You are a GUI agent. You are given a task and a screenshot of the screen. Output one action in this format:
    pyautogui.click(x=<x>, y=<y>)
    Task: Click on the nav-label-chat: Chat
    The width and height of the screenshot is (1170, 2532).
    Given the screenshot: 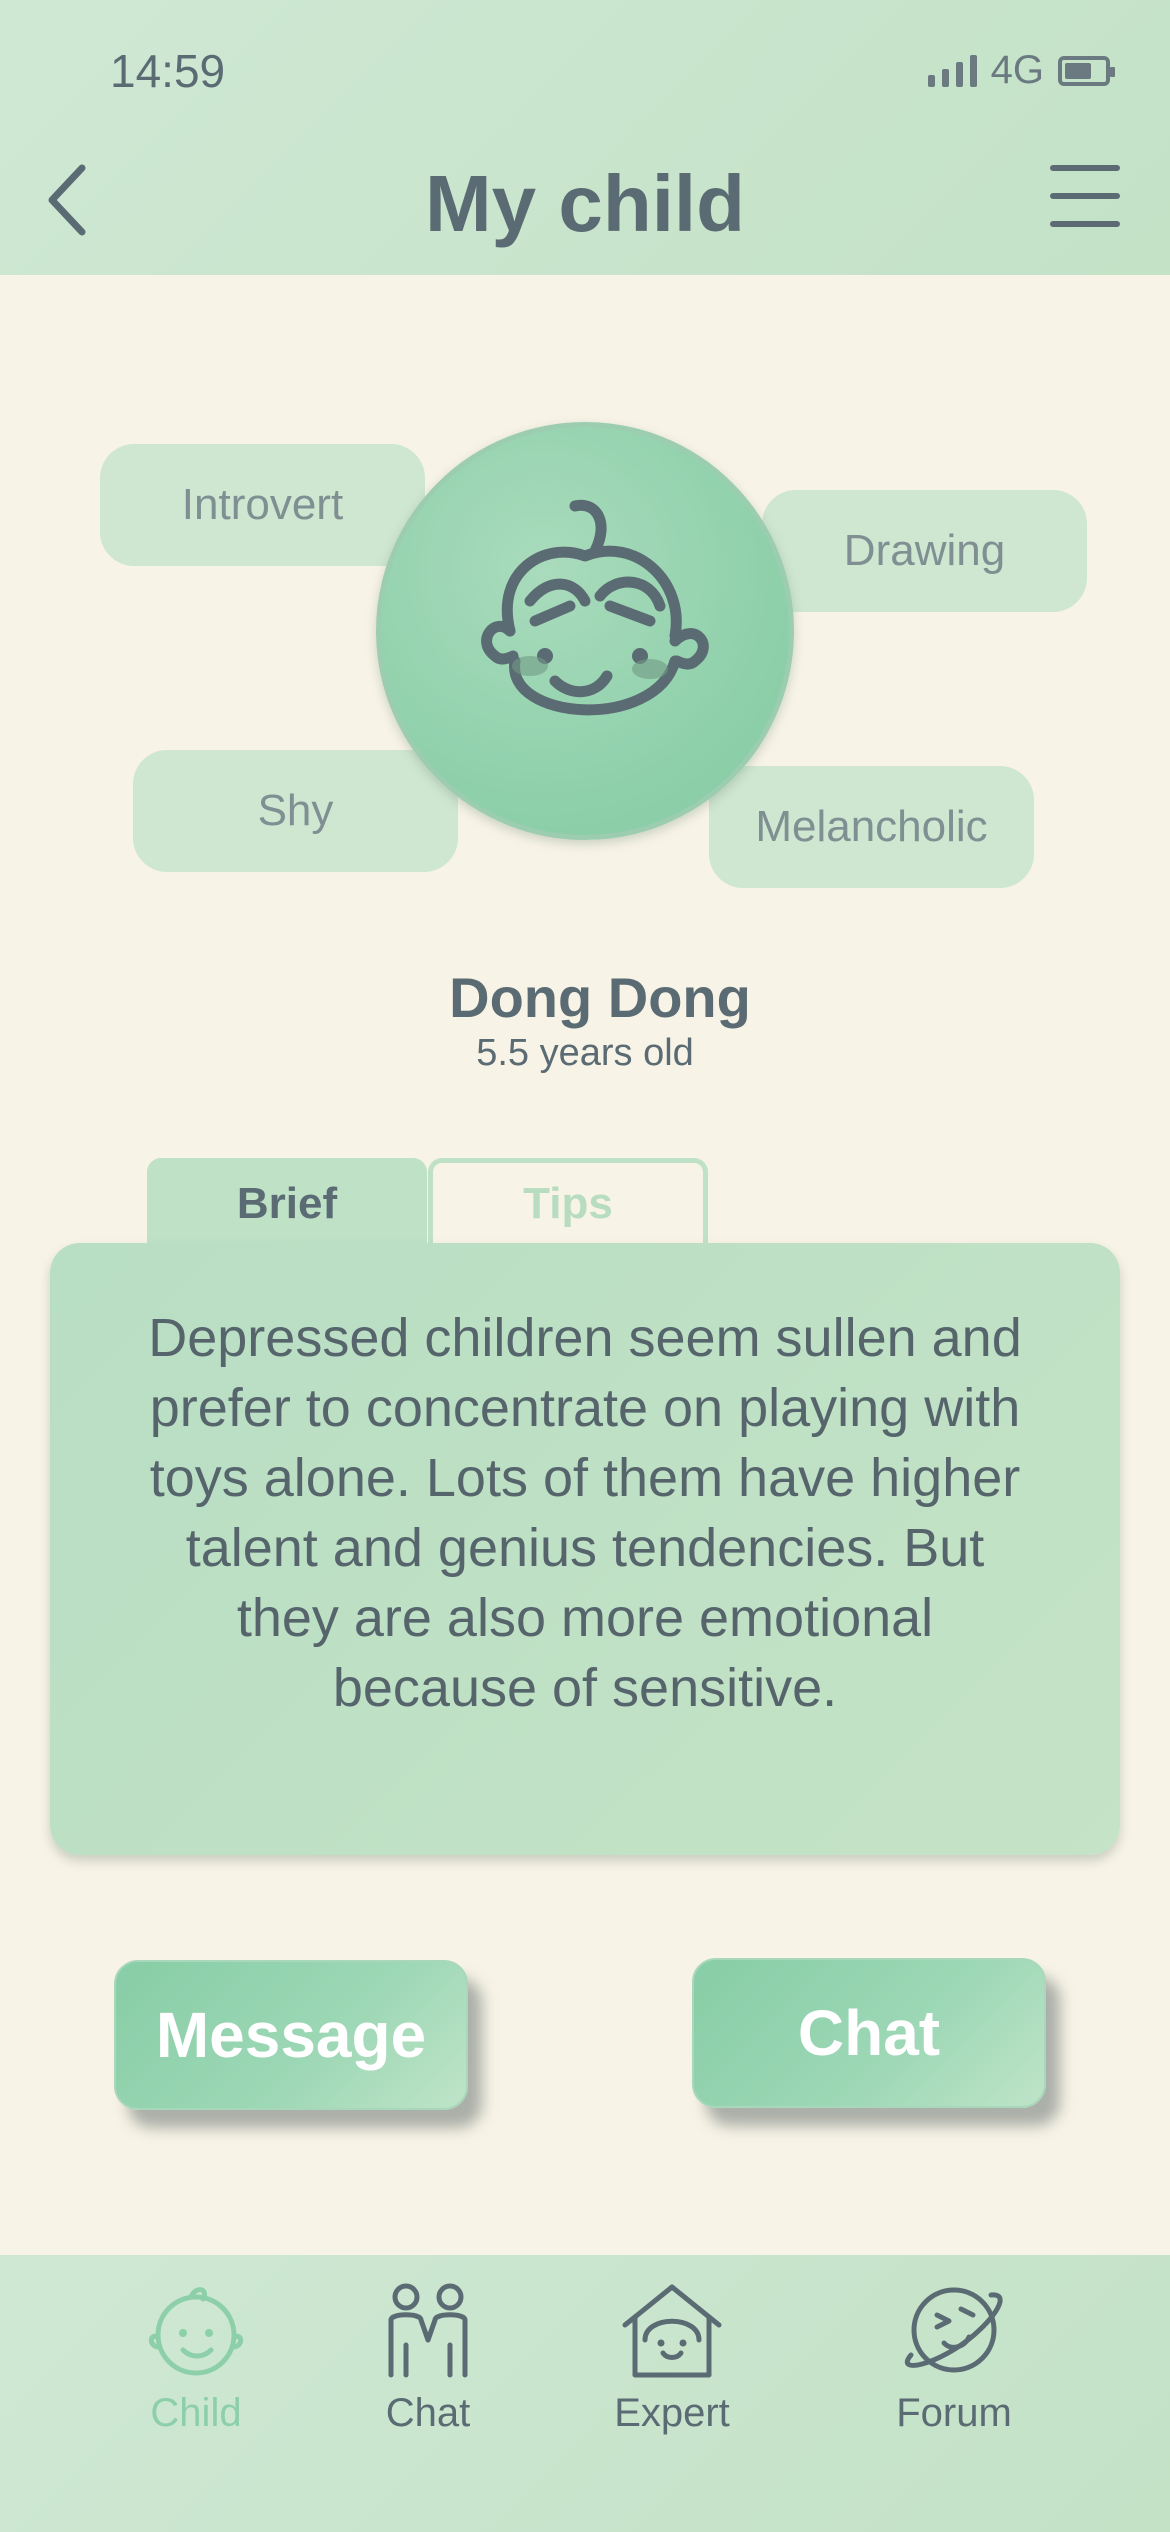 What is the action you would take?
    pyautogui.click(x=428, y=2413)
    